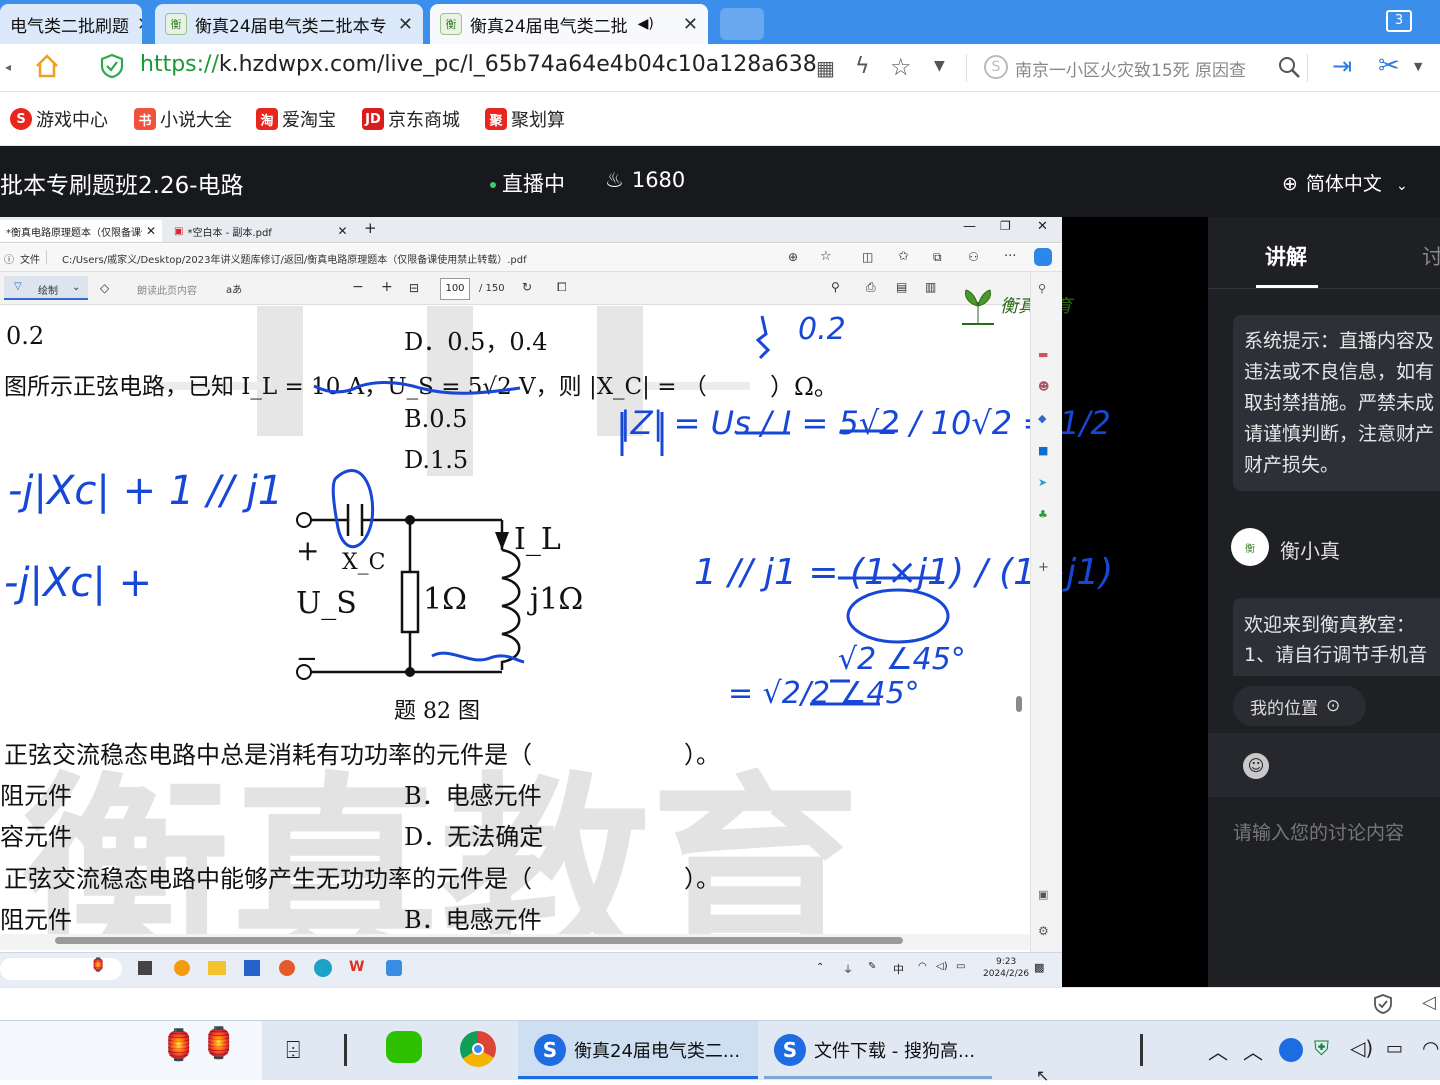 The image size is (1440, 1085). Describe the element at coordinates (825, 68) in the screenshot. I see `qr-code-icon: ▦` at that location.